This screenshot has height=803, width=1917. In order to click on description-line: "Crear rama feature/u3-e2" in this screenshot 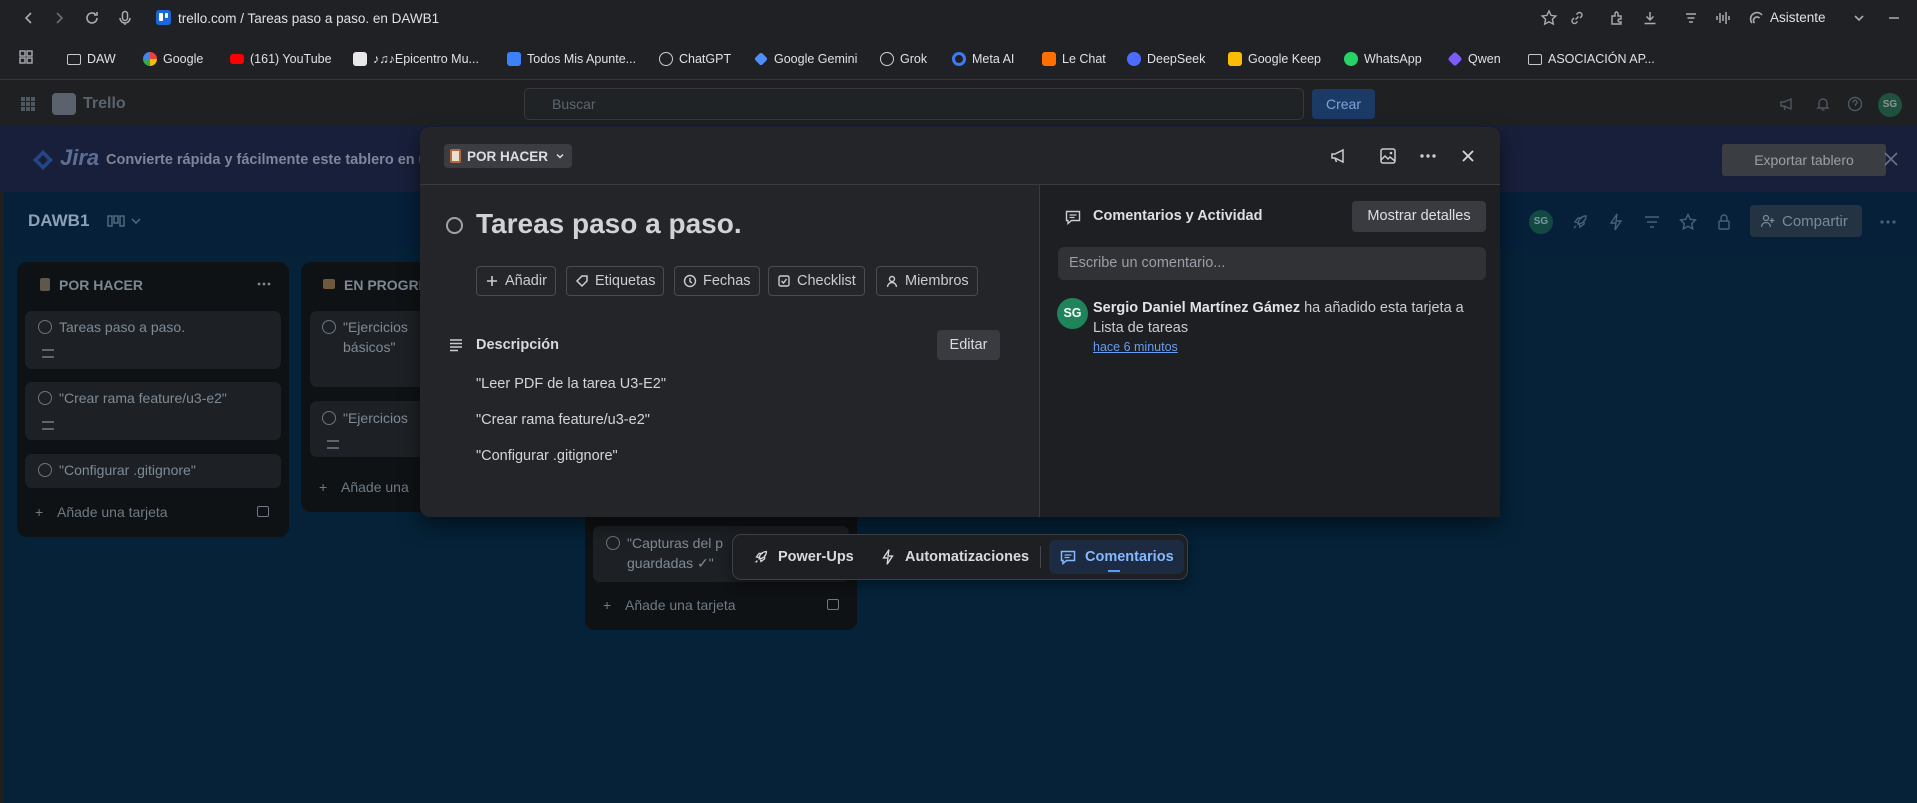, I will do `click(563, 420)`.